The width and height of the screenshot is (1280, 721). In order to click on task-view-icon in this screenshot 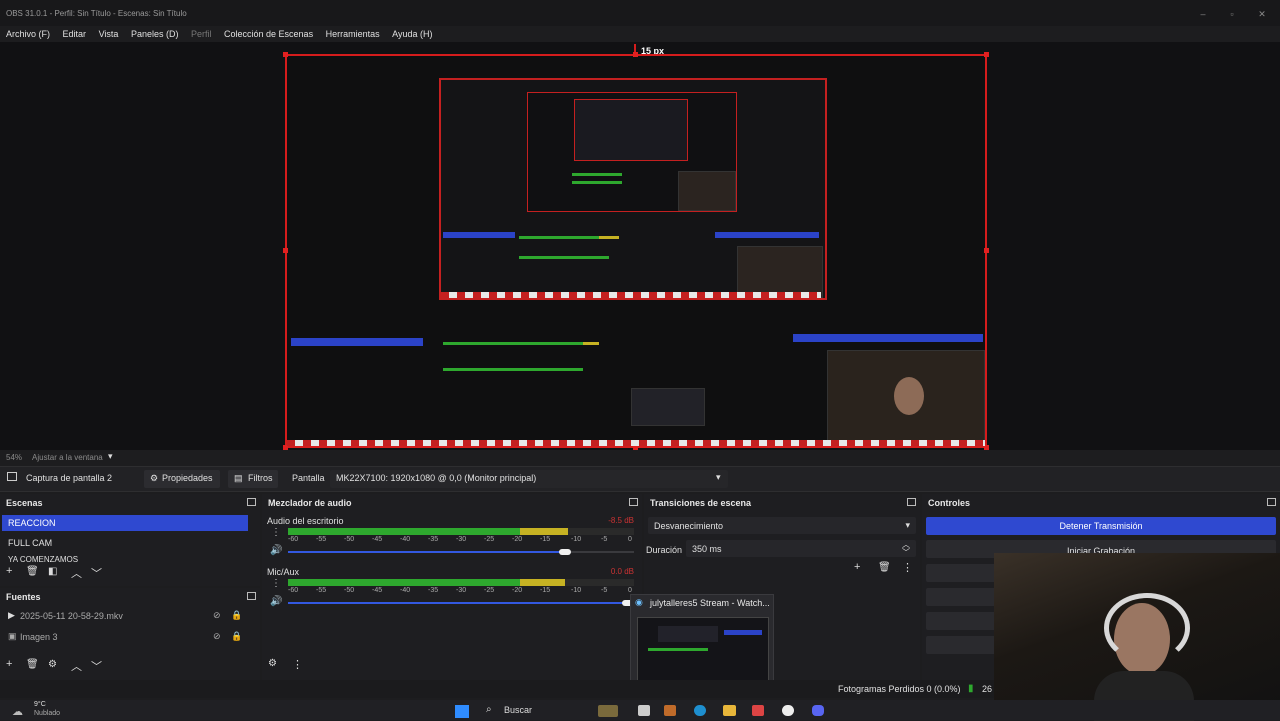, I will do `click(644, 710)`.